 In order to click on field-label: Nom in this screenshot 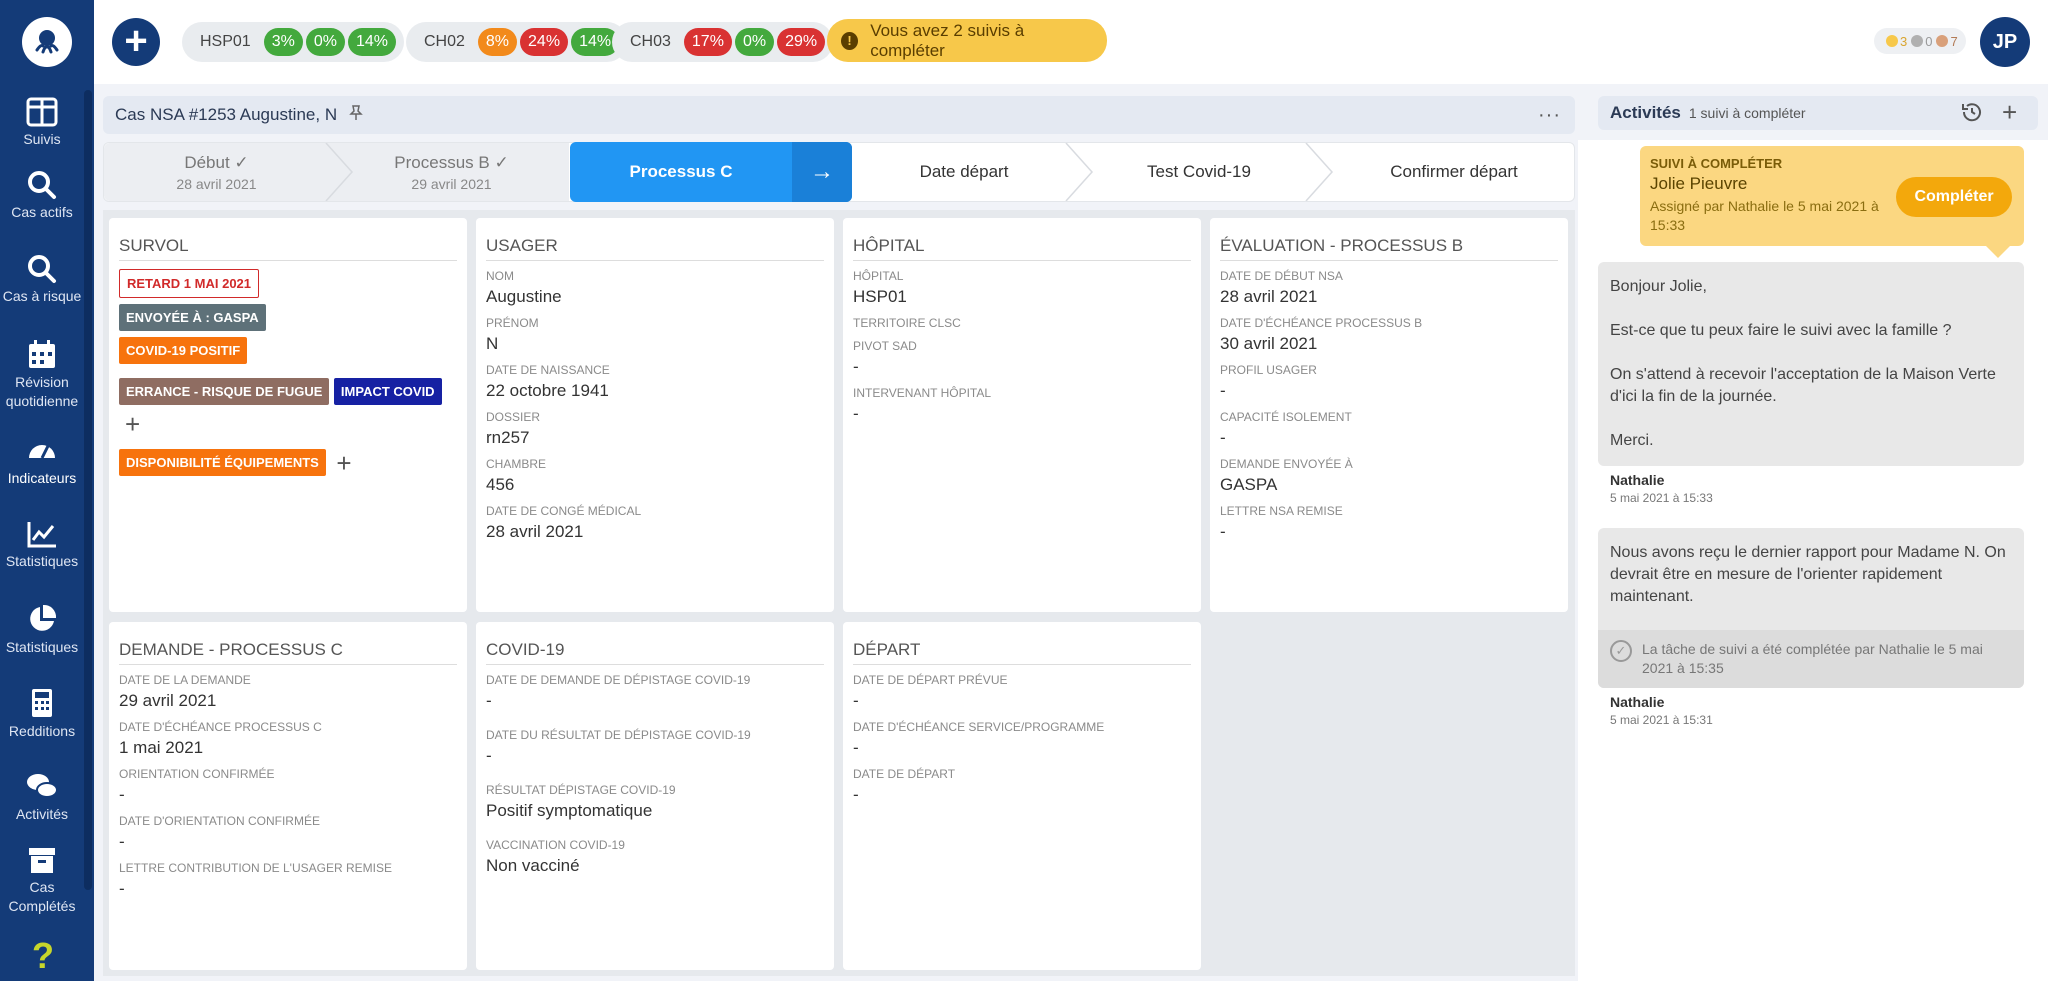, I will do `click(500, 276)`.